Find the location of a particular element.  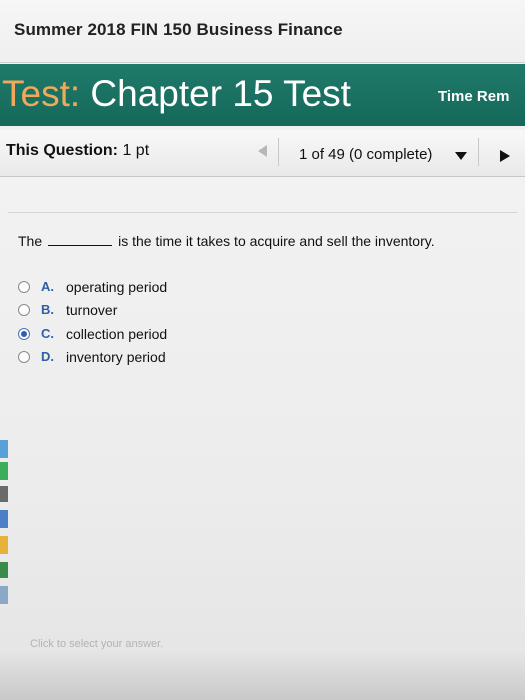

chevron-down-icon is located at coordinates (461, 156).